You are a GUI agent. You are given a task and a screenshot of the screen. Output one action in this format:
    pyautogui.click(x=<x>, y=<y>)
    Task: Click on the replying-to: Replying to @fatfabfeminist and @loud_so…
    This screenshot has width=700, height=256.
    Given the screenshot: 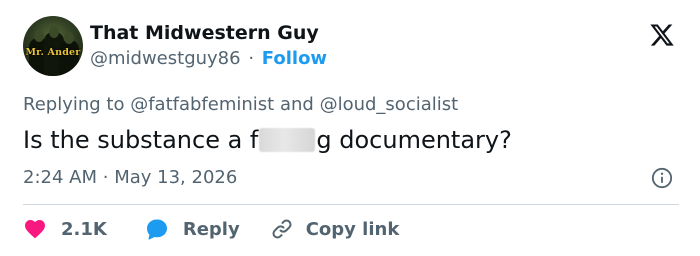 What is the action you would take?
    pyautogui.click(x=240, y=104)
    